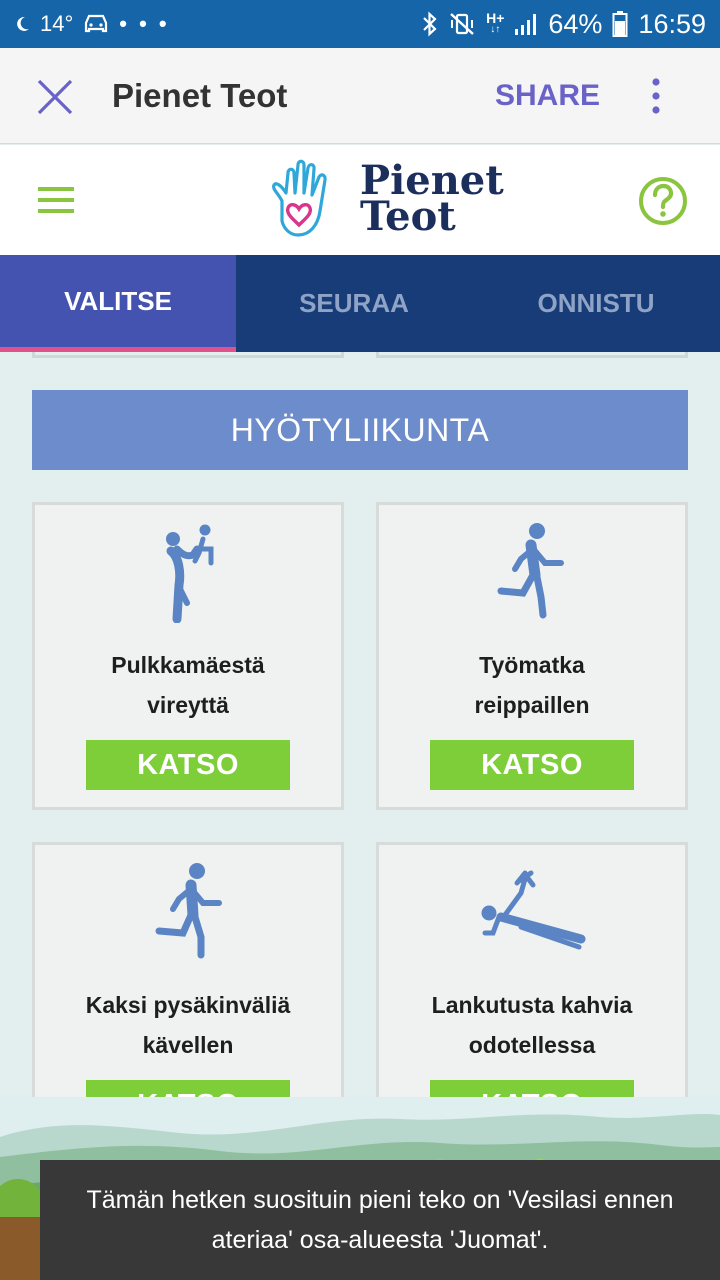 This screenshot has width=720, height=1280. Describe the element at coordinates (532, 1025) in the screenshot. I see `activity-title: Lankutusta kahvia odotellessa` at that location.